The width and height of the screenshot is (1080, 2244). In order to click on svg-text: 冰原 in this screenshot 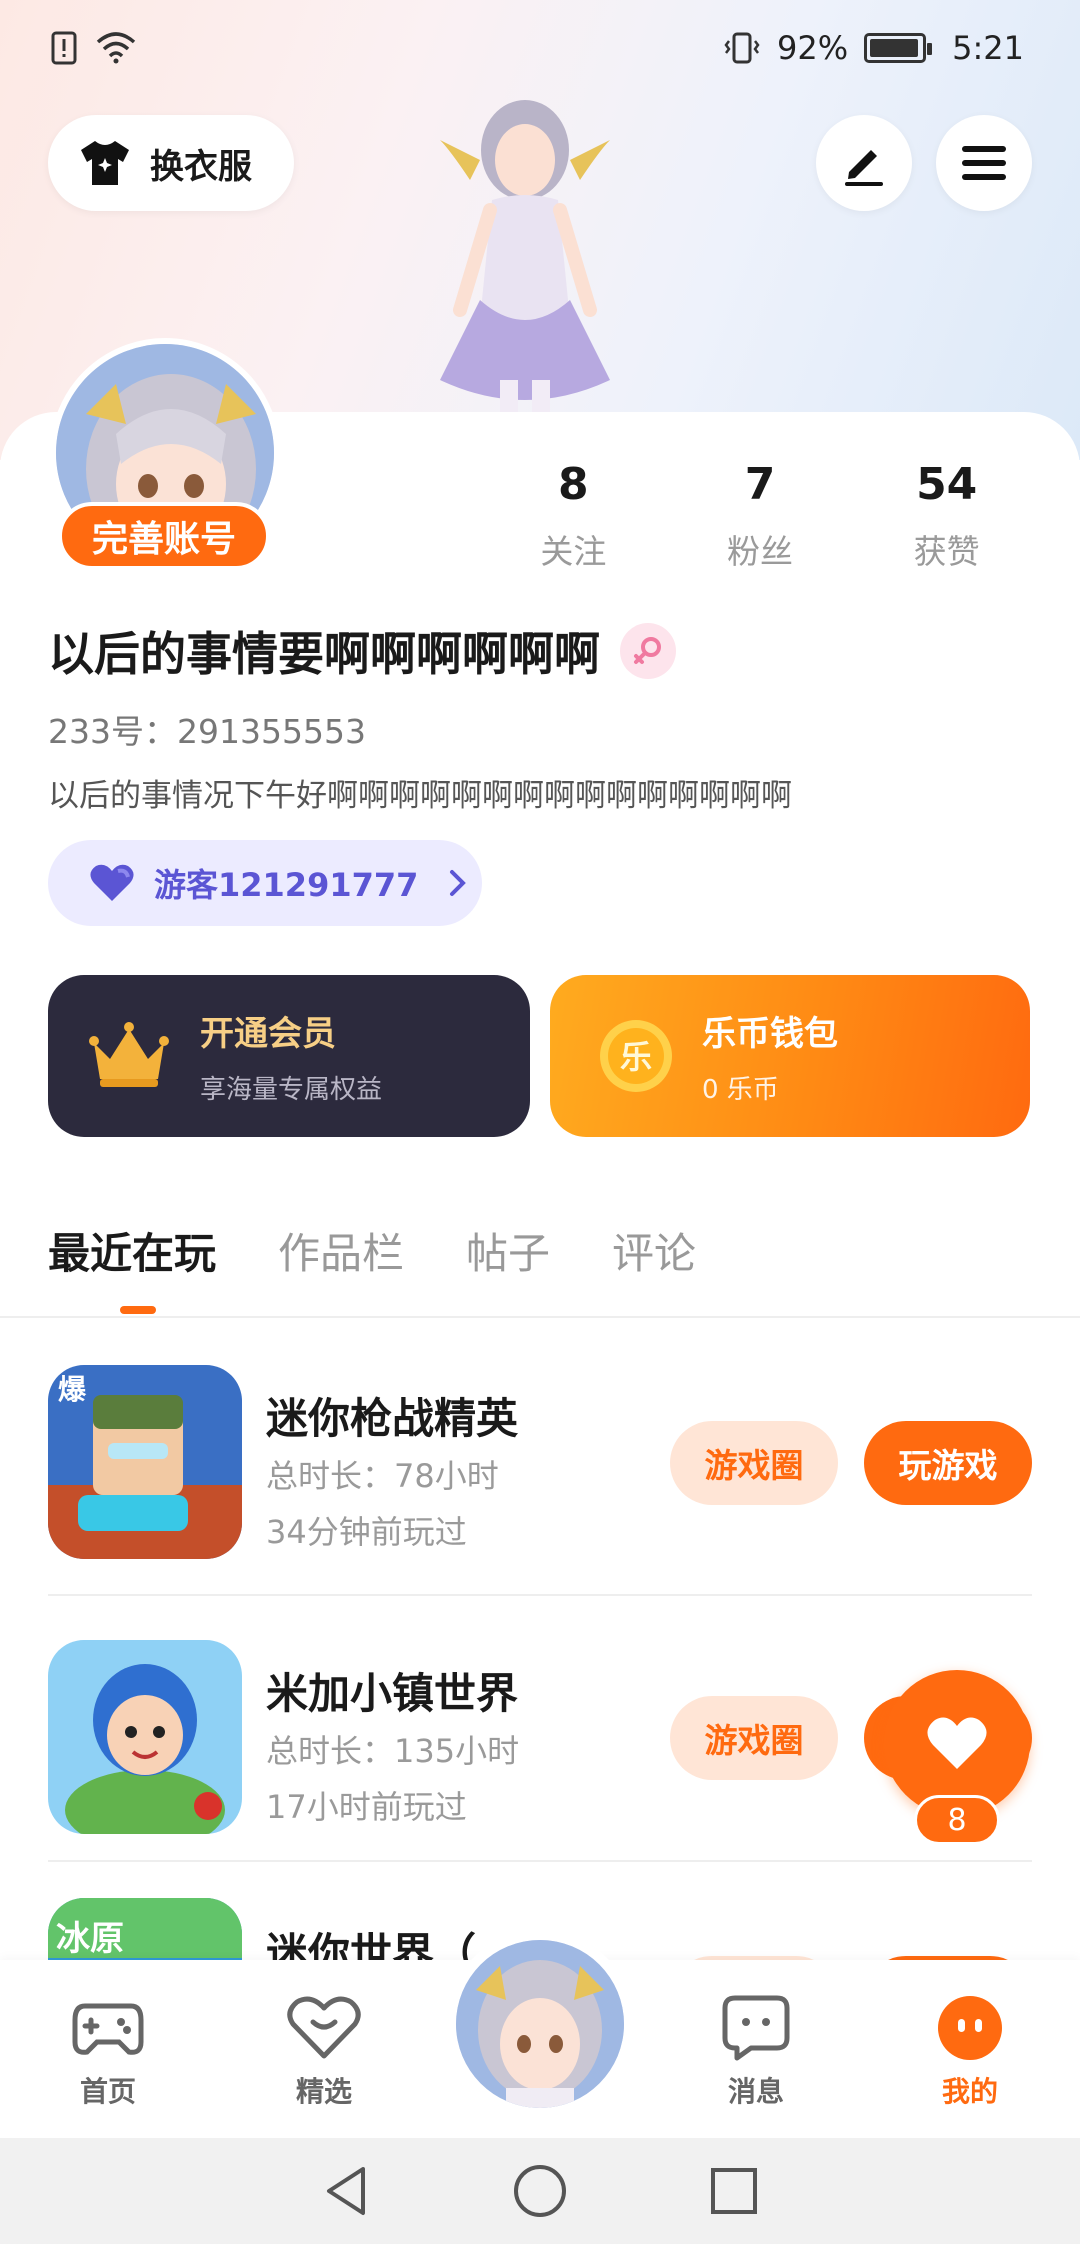, I will do `click(90, 1939)`.